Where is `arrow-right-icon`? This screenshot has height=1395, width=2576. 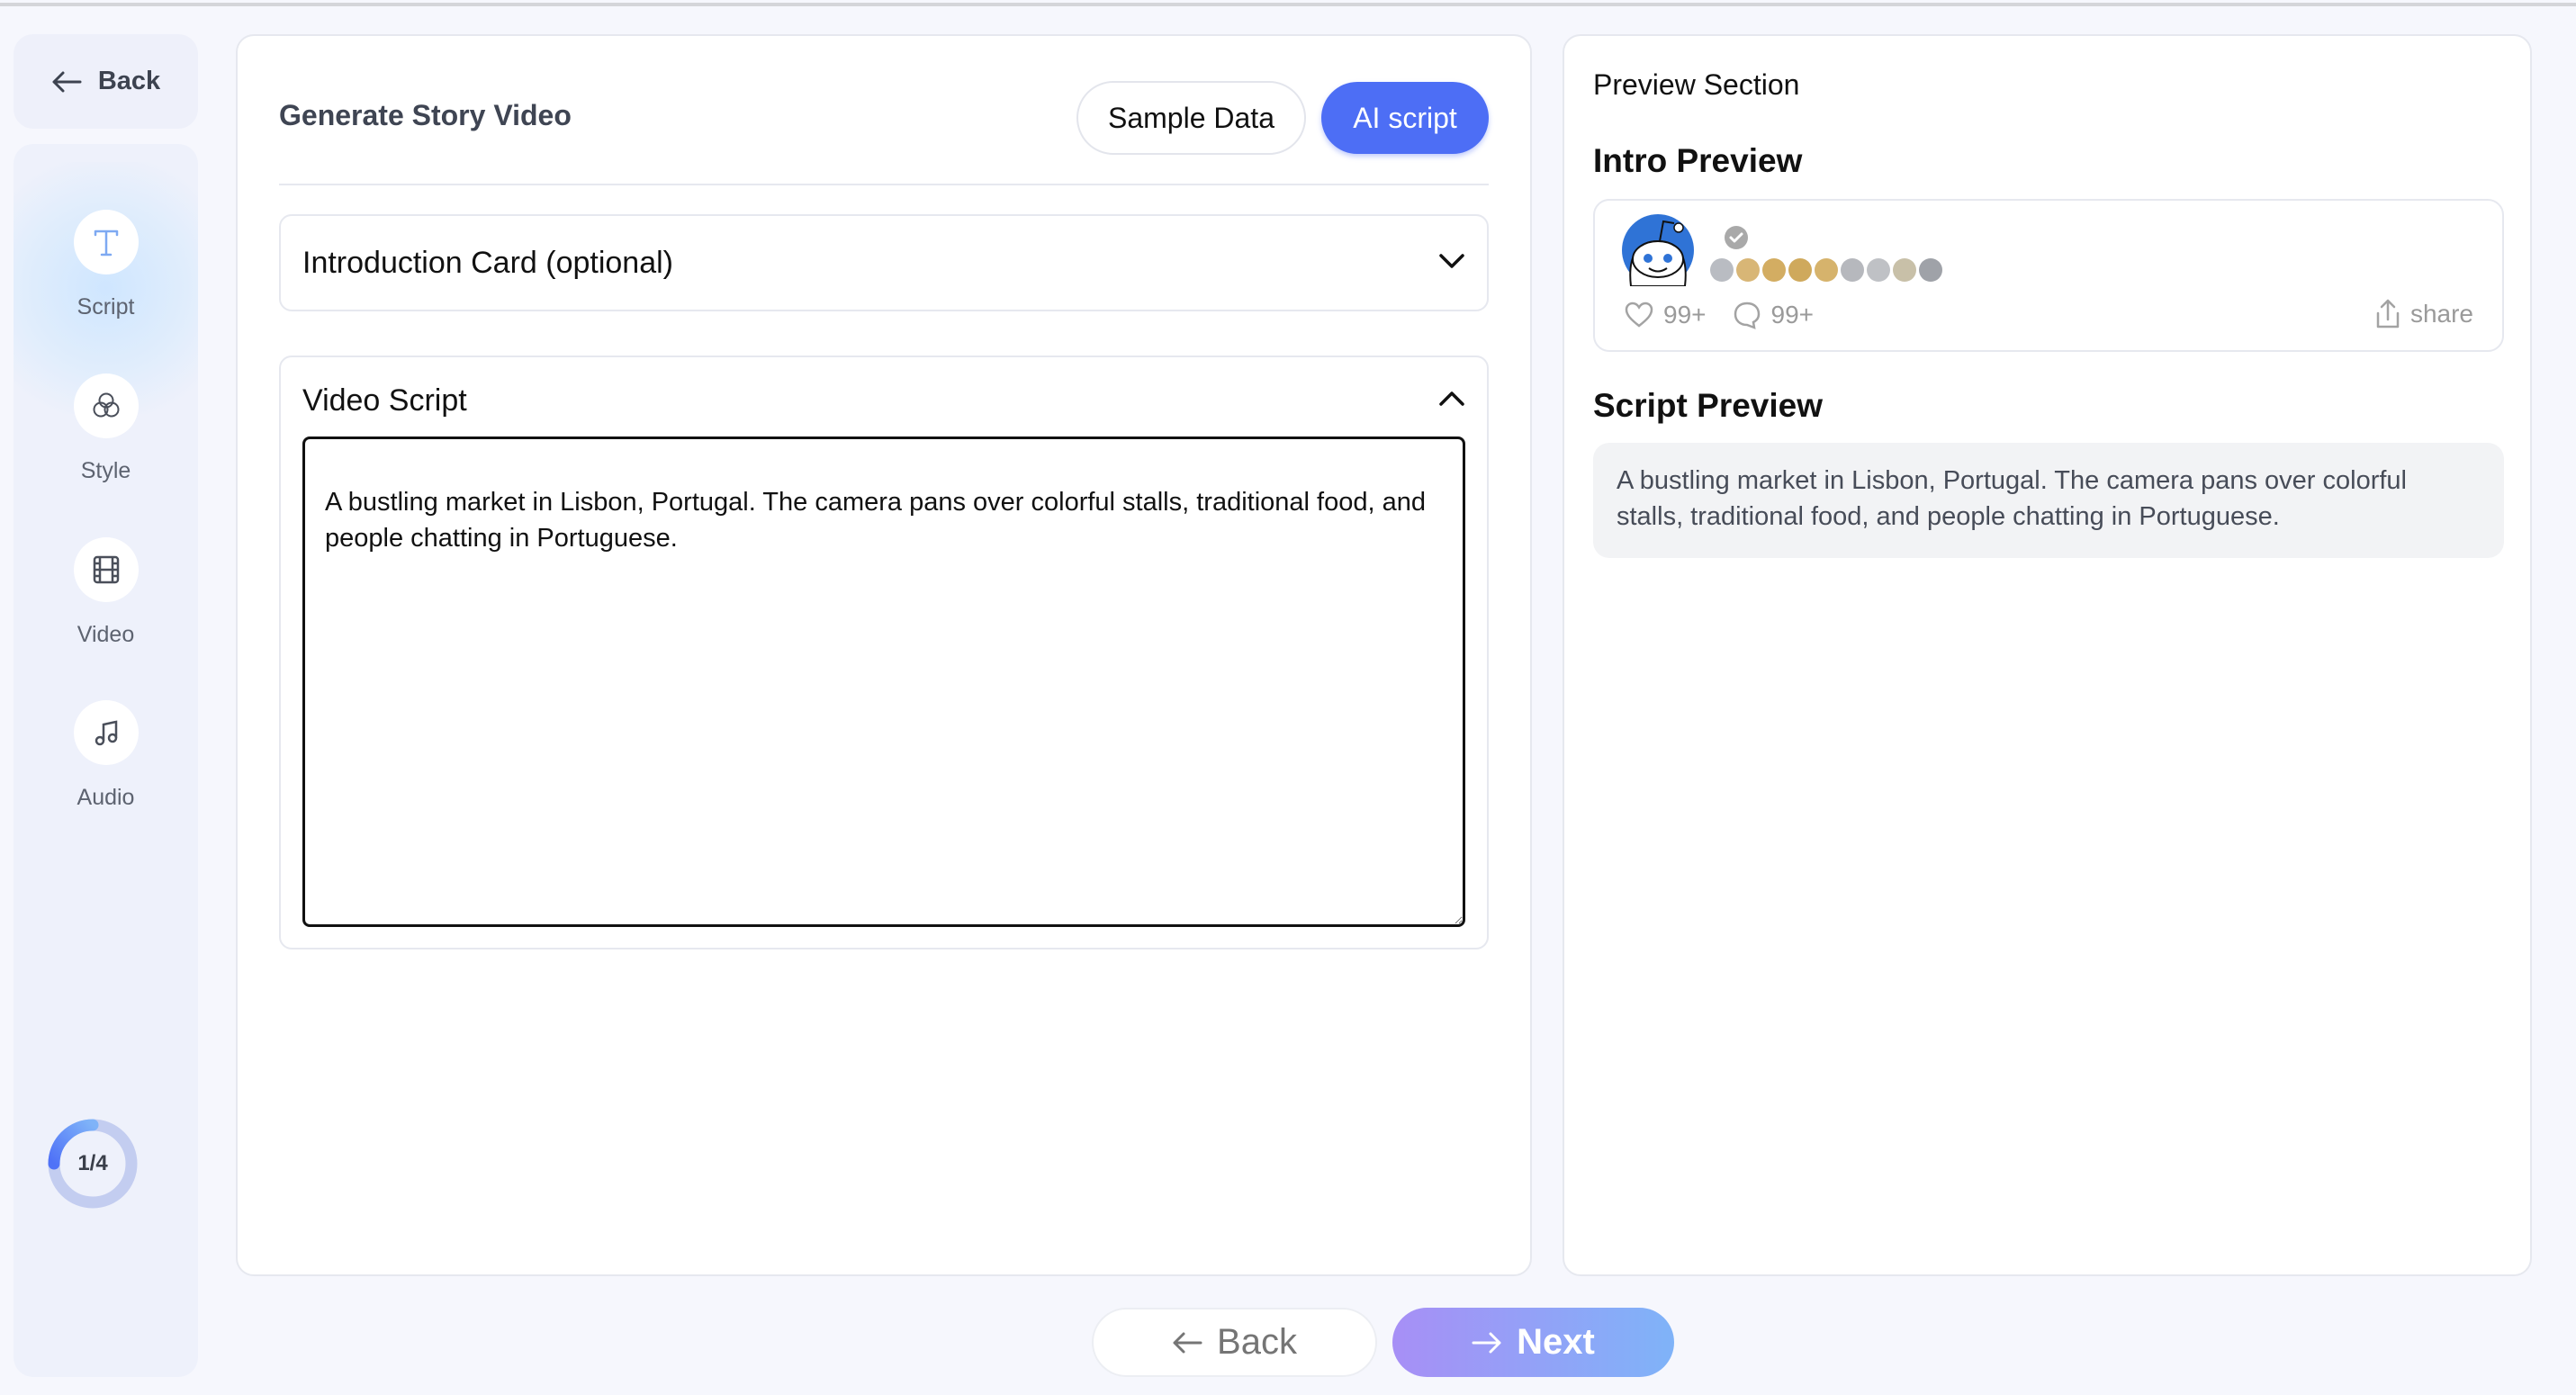
arrow-right-icon is located at coordinates (1486, 1342).